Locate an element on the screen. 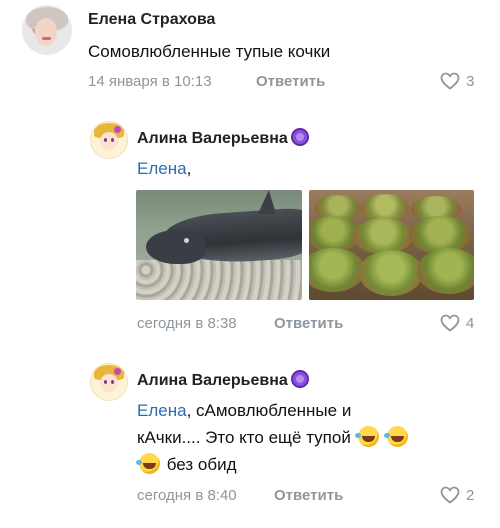 The width and height of the screenshot is (500, 528). text-rest: , is located at coordinates (189, 168).